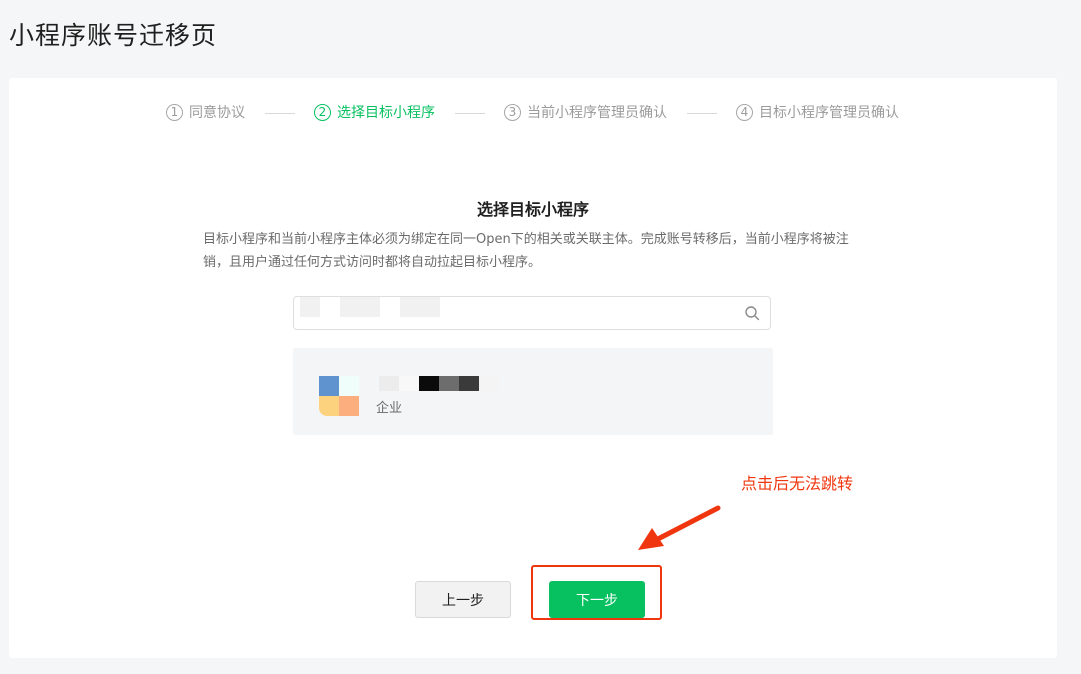 The width and height of the screenshot is (1081, 674). I want to click on section-title: 选择目标小程序, so click(532, 209).